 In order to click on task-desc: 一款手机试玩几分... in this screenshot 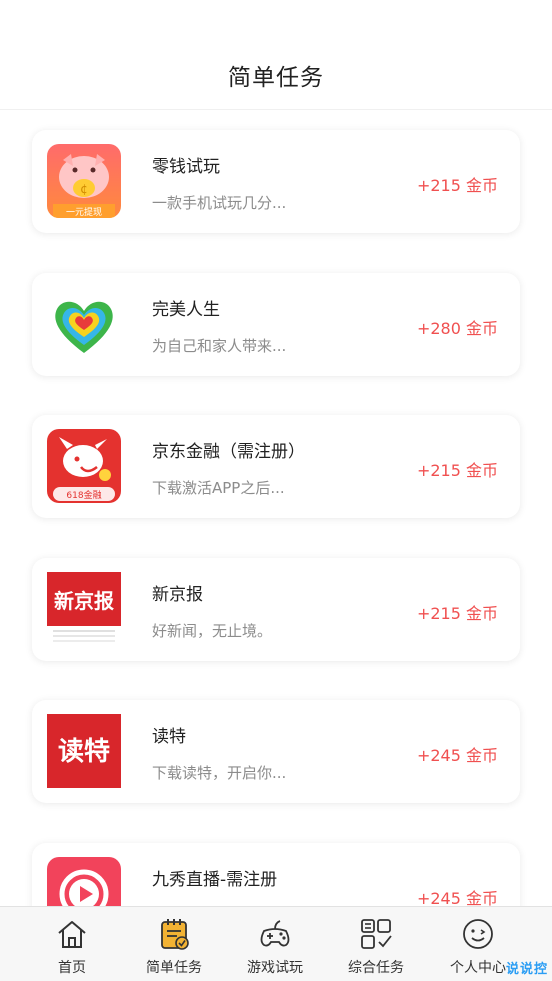, I will do `click(219, 203)`.